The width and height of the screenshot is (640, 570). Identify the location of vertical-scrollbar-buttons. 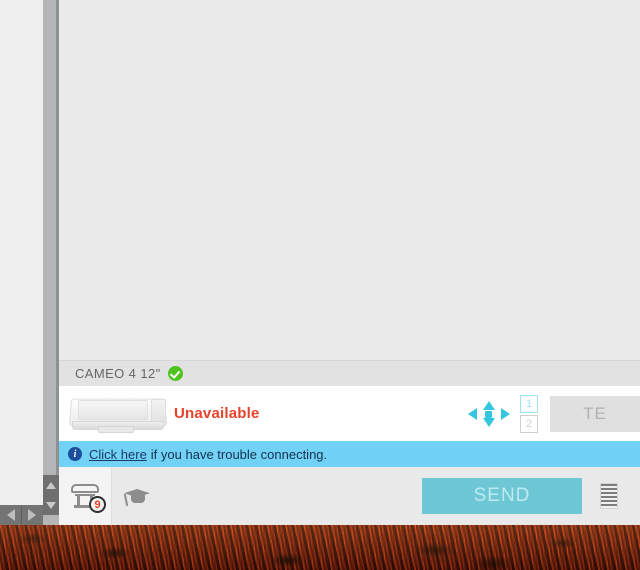
(51, 495).